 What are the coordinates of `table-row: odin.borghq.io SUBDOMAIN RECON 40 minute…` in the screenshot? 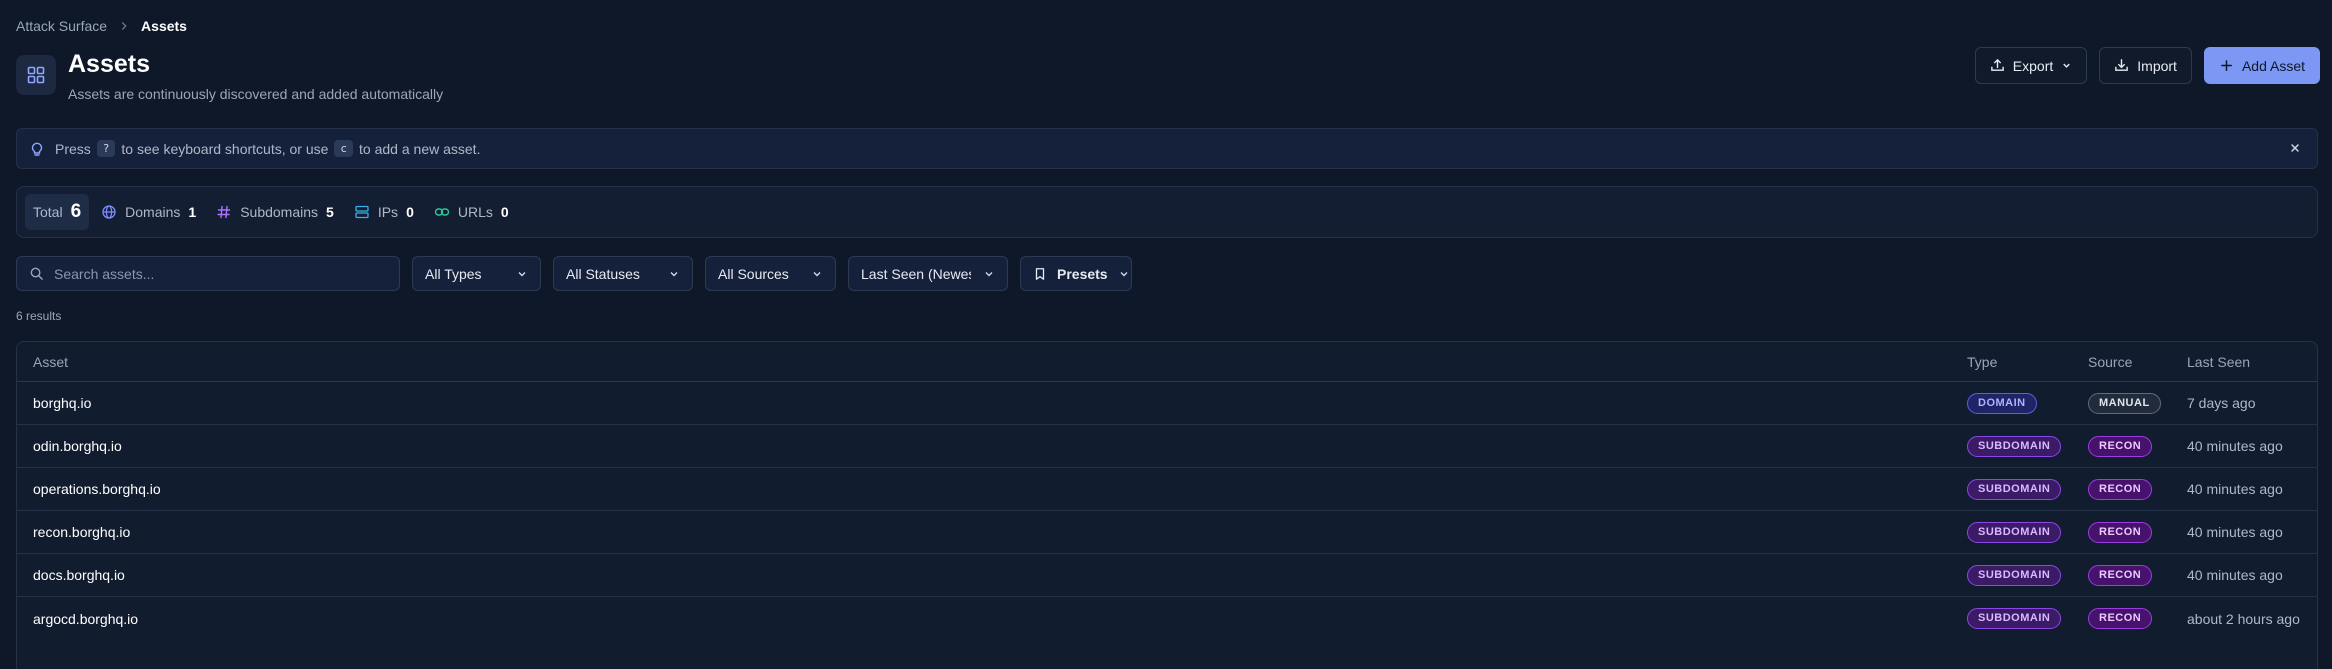 It's located at (1167, 446).